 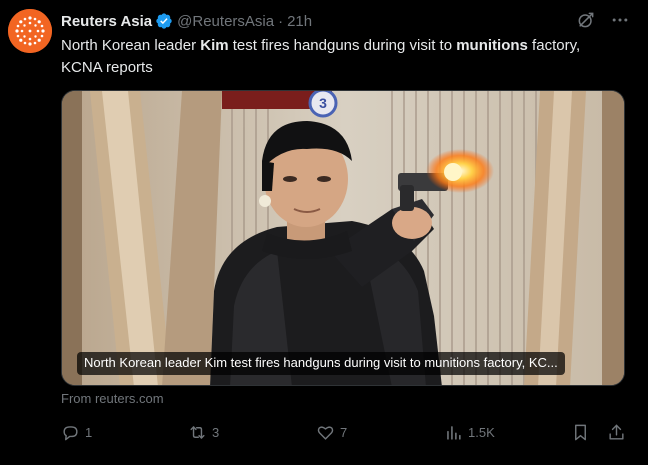 I want to click on tweet-header: Reuters Asia @ReutersAsia · 21h, so click(x=186, y=21).